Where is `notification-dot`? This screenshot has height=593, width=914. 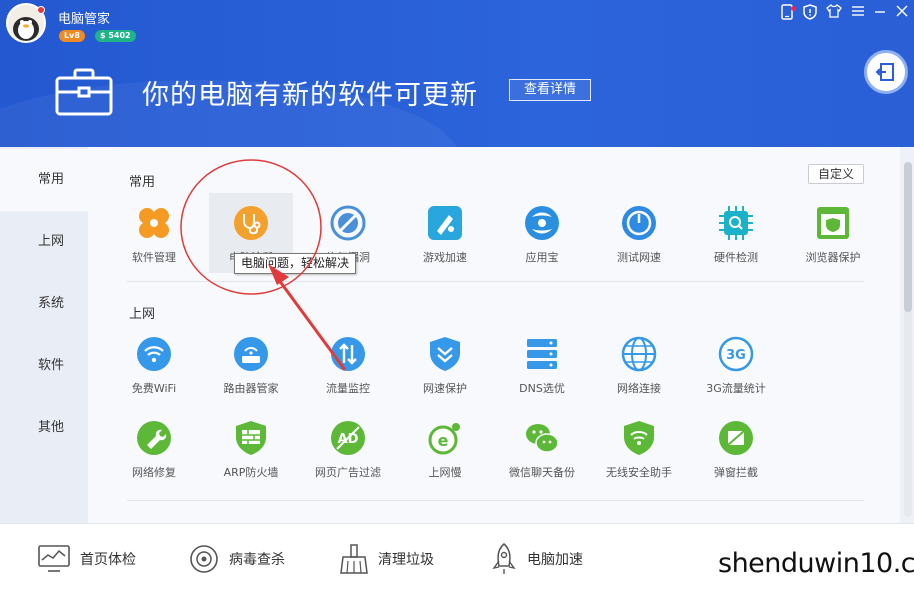 notification-dot is located at coordinates (41, 10).